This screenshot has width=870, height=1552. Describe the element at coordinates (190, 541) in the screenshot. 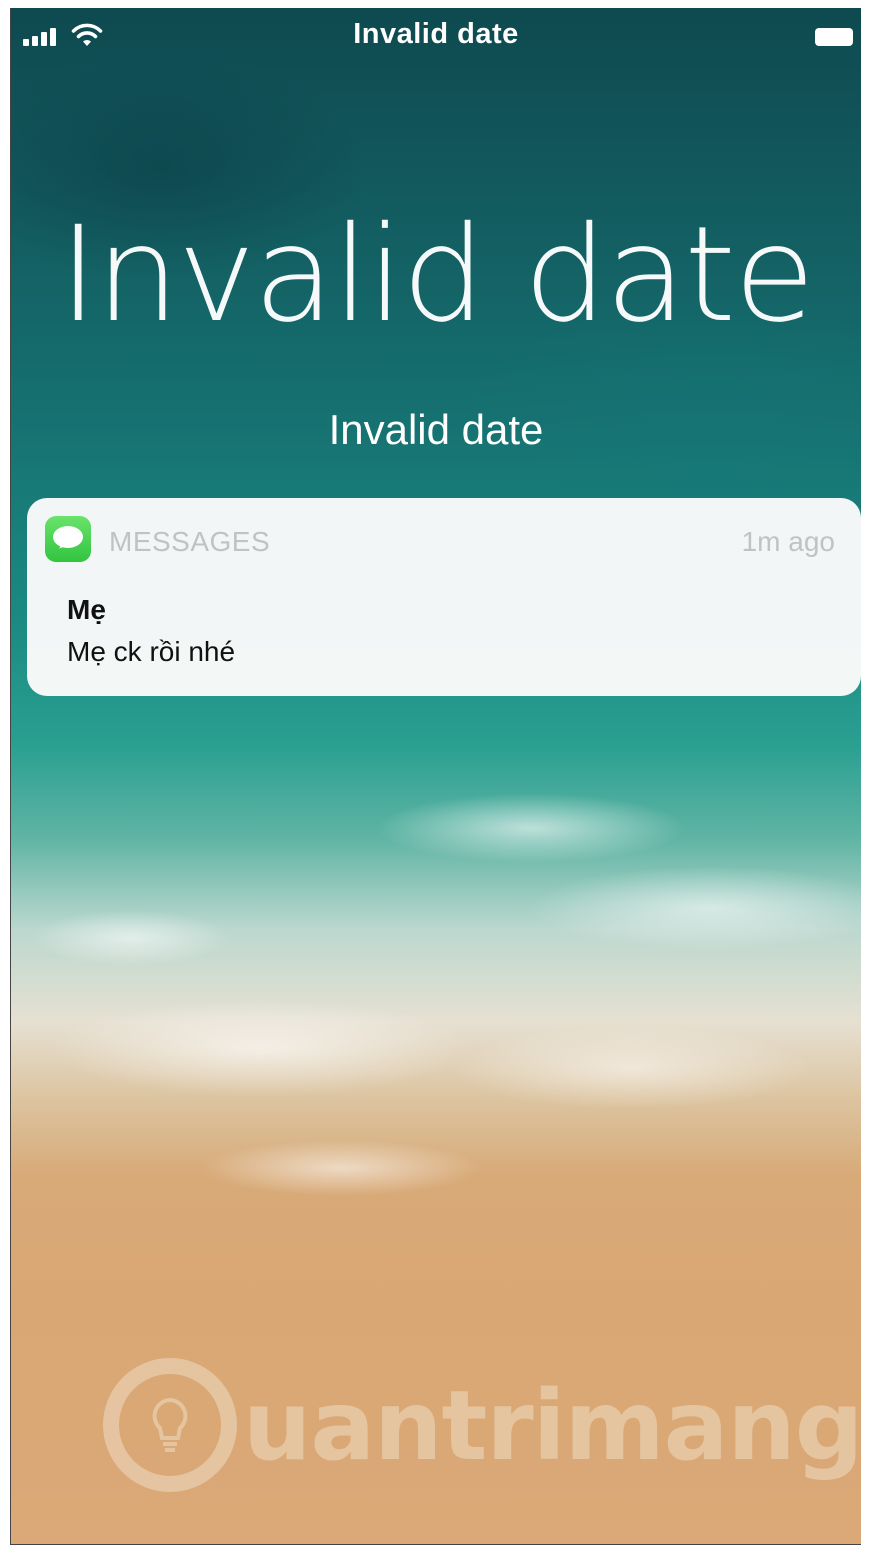

I see `notification-app-name: MESSAGES` at that location.